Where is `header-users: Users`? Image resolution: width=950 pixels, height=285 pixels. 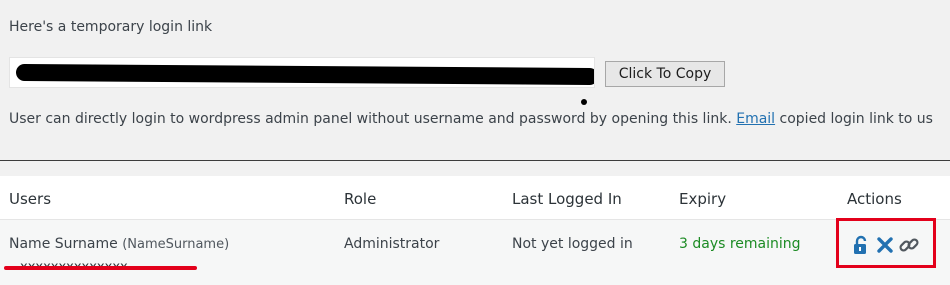
header-users: Users is located at coordinates (30, 199).